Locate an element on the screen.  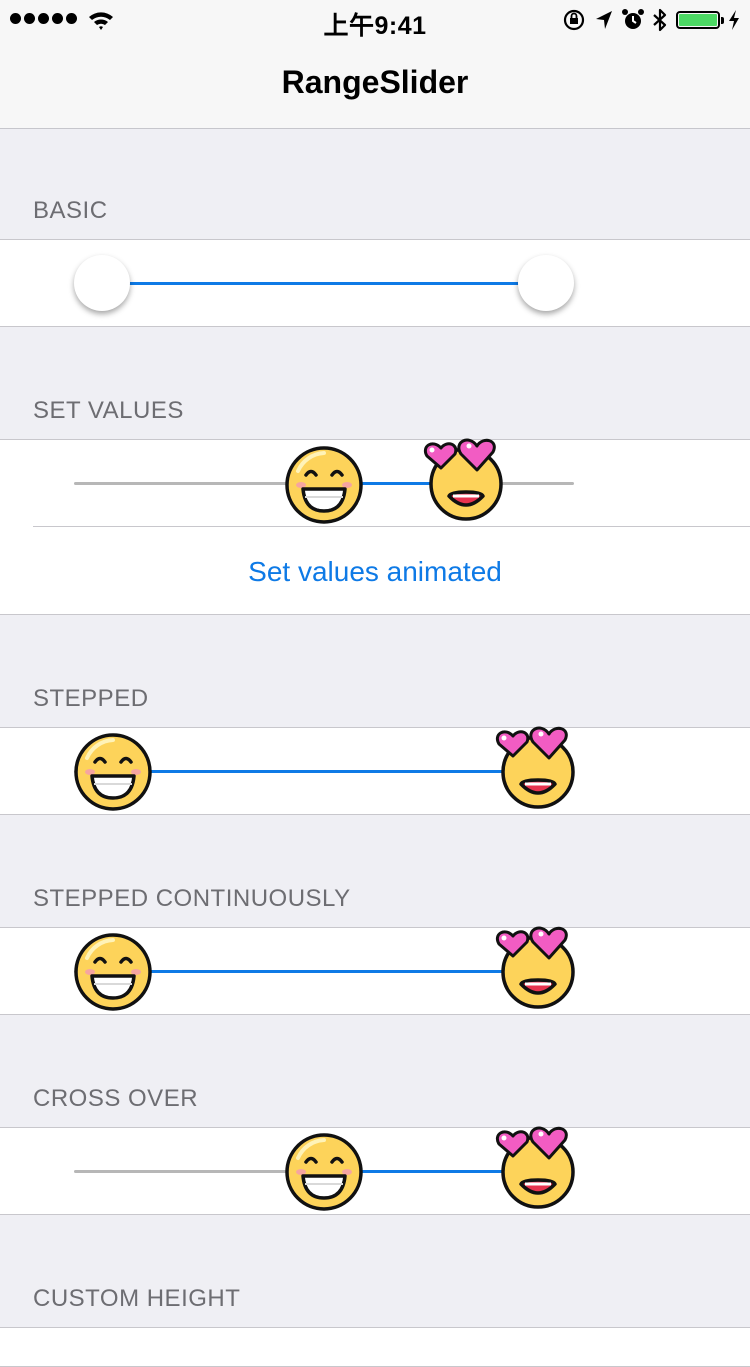
section-header-set-values: SET VALUES is located at coordinates (108, 410).